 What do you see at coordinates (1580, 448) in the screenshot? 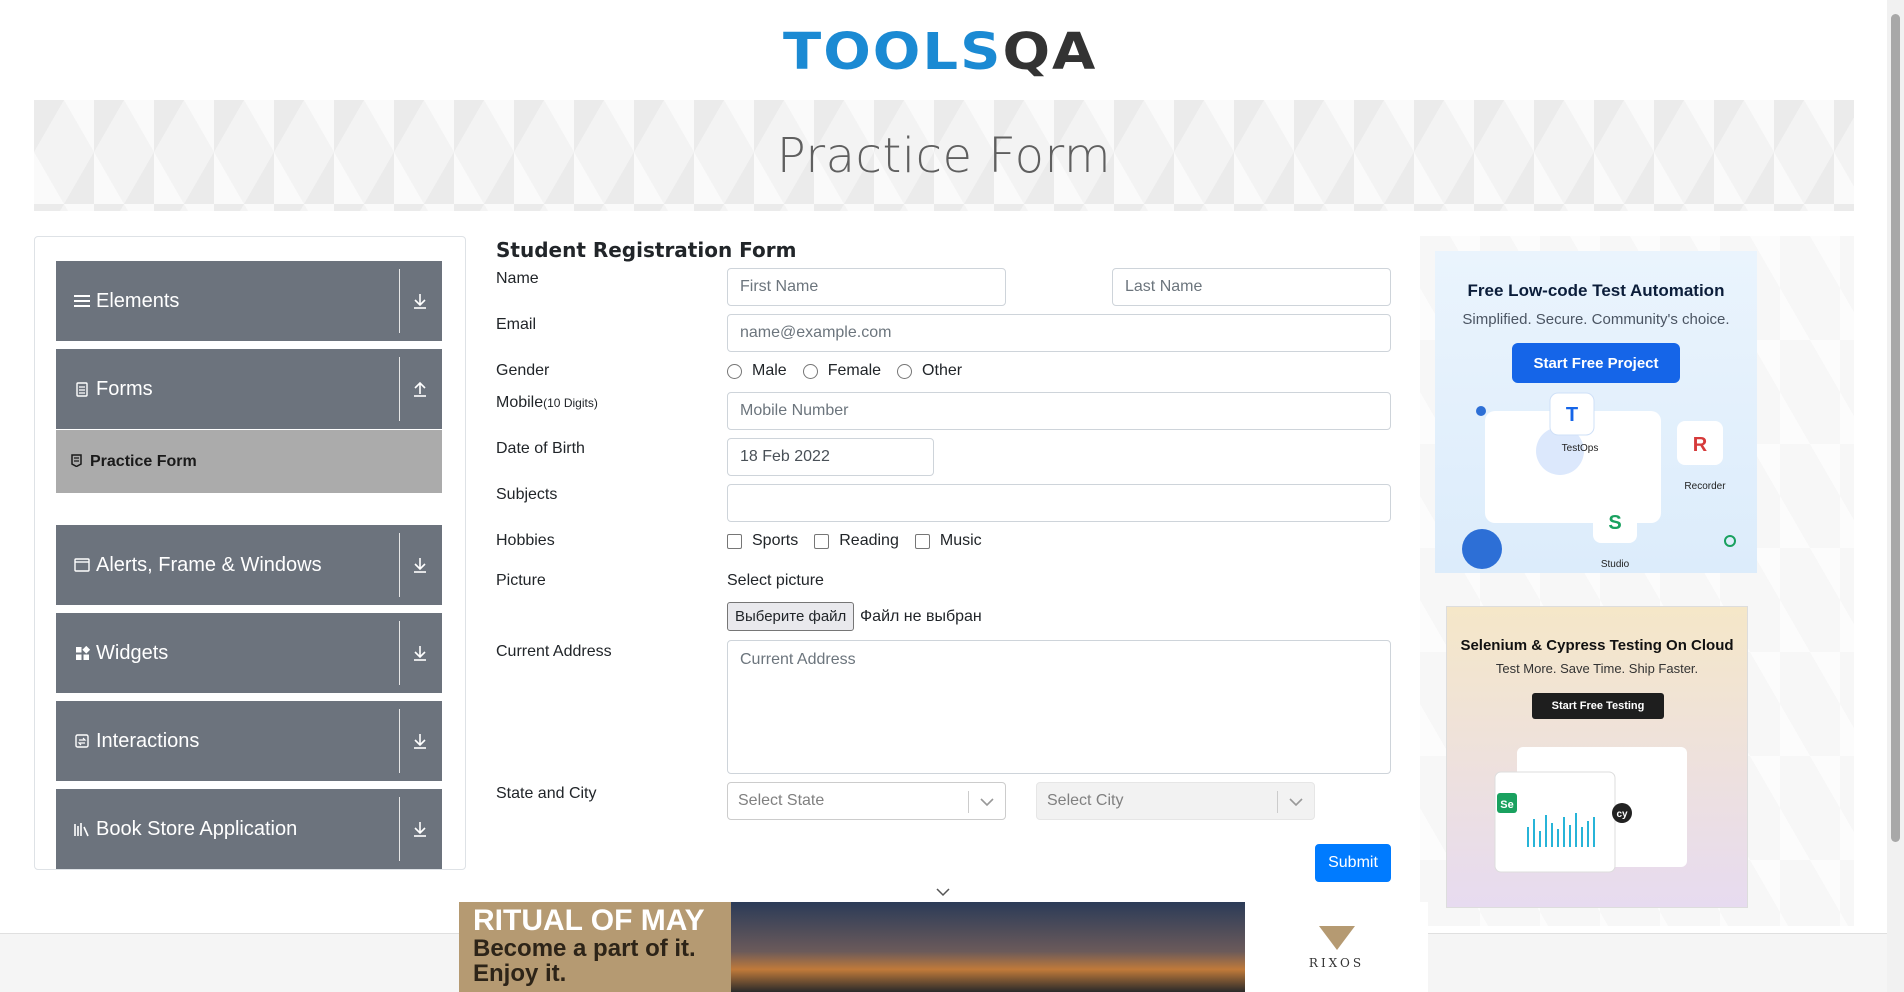
I see `svg-text: TestOps` at bounding box center [1580, 448].